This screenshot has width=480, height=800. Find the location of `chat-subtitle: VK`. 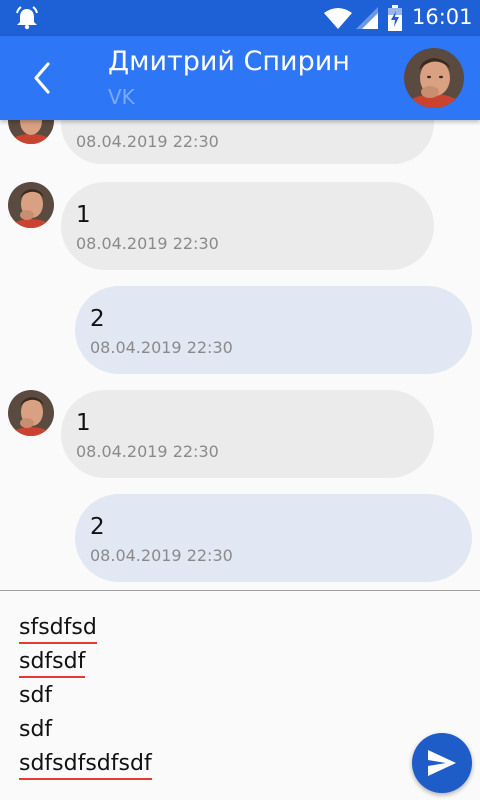

chat-subtitle: VK is located at coordinates (121, 97).